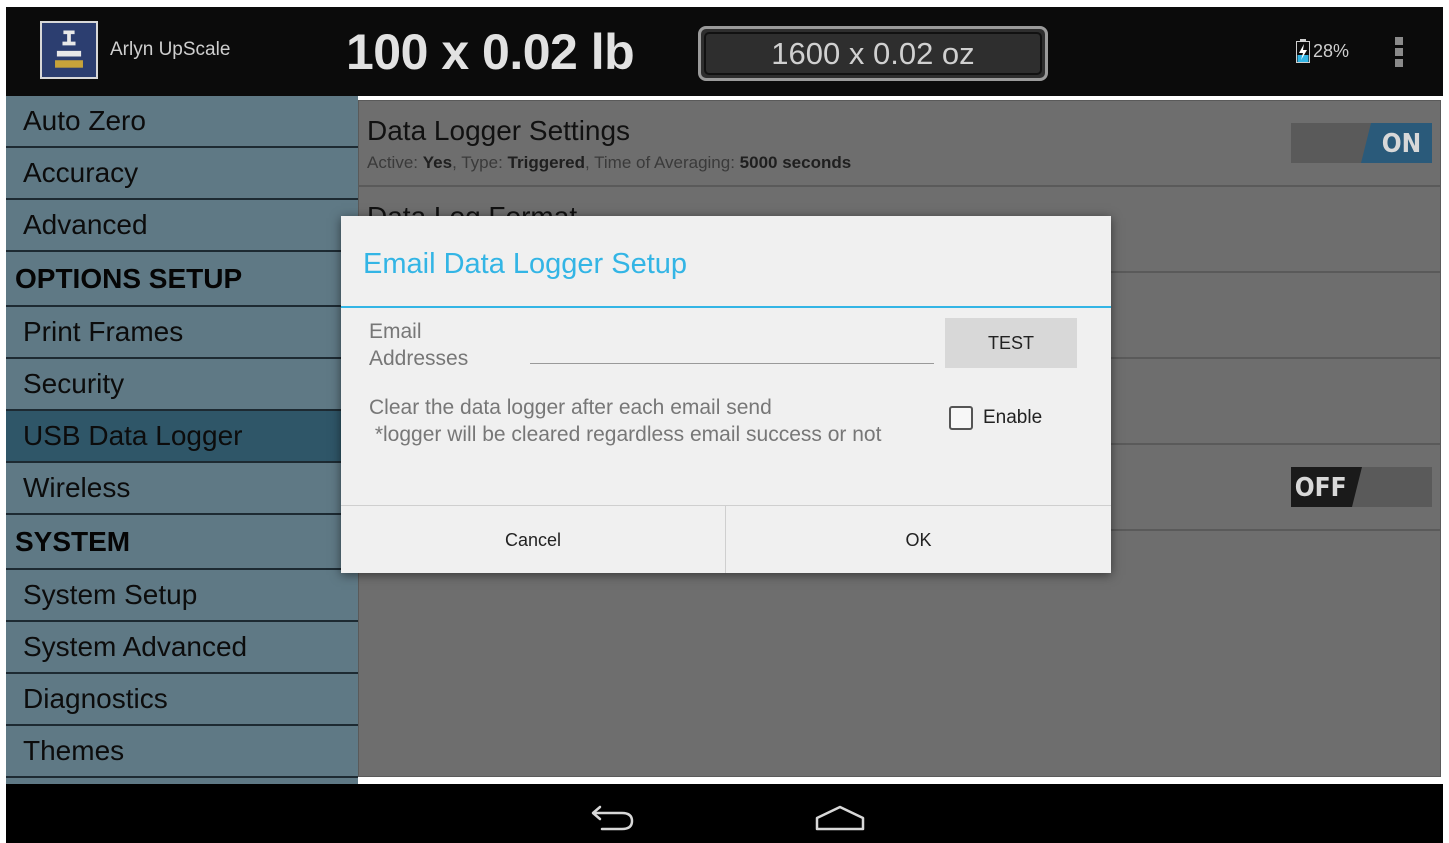 Image resolution: width=1449 pixels, height=843 pixels. What do you see at coordinates (732, 348) in the screenshot?
I see `email-addresses-input` at bounding box center [732, 348].